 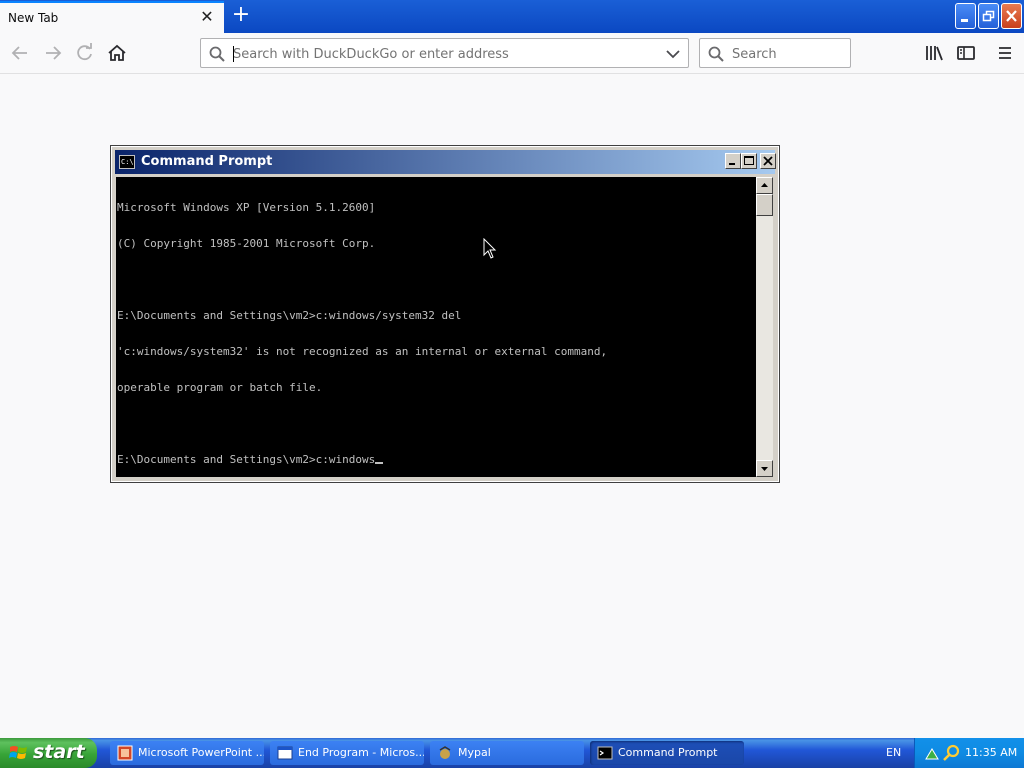 I want to click on powerpoint-icon, so click(x=125, y=753).